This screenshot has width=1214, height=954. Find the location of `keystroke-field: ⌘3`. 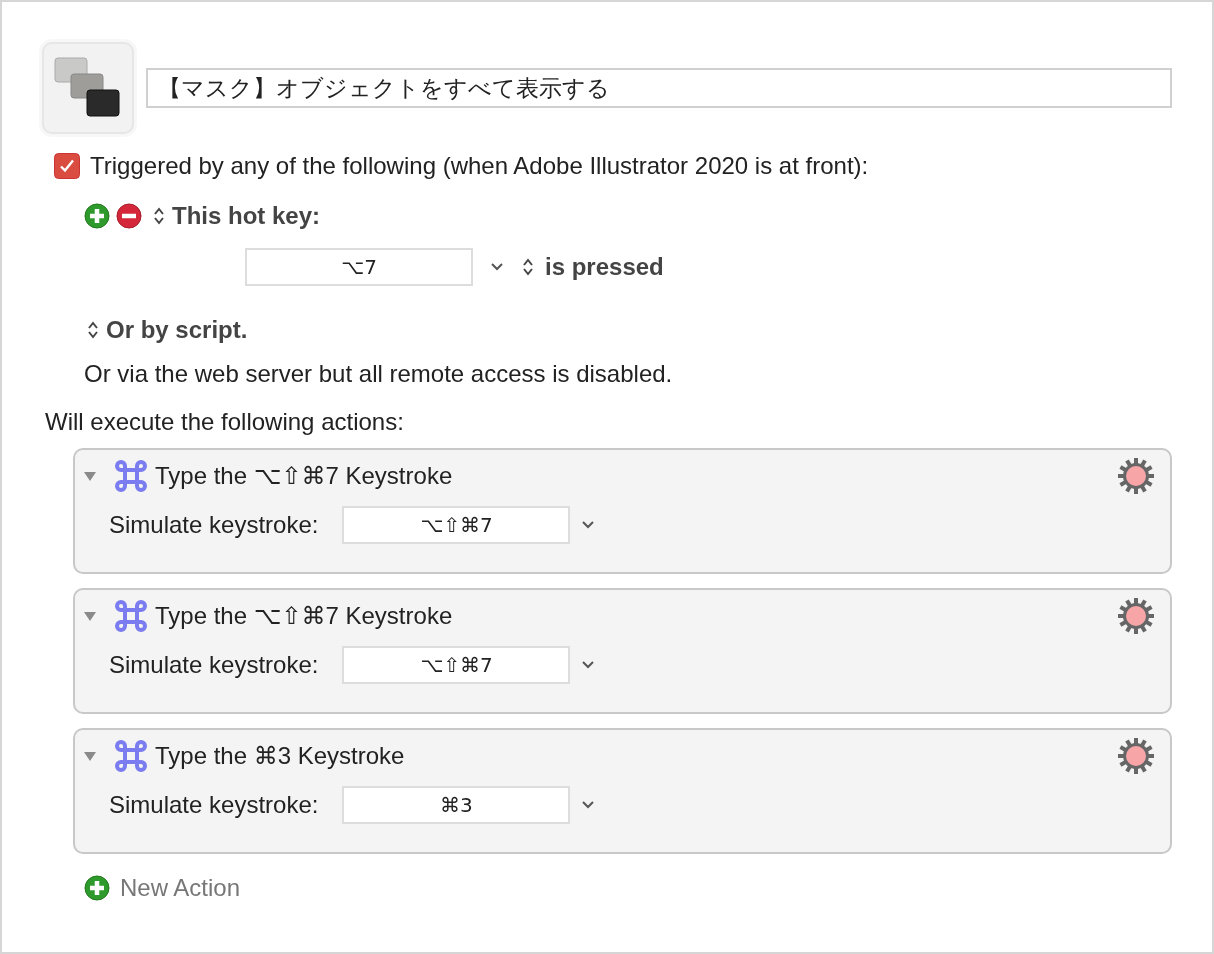

keystroke-field: ⌘3 is located at coordinates (456, 805).